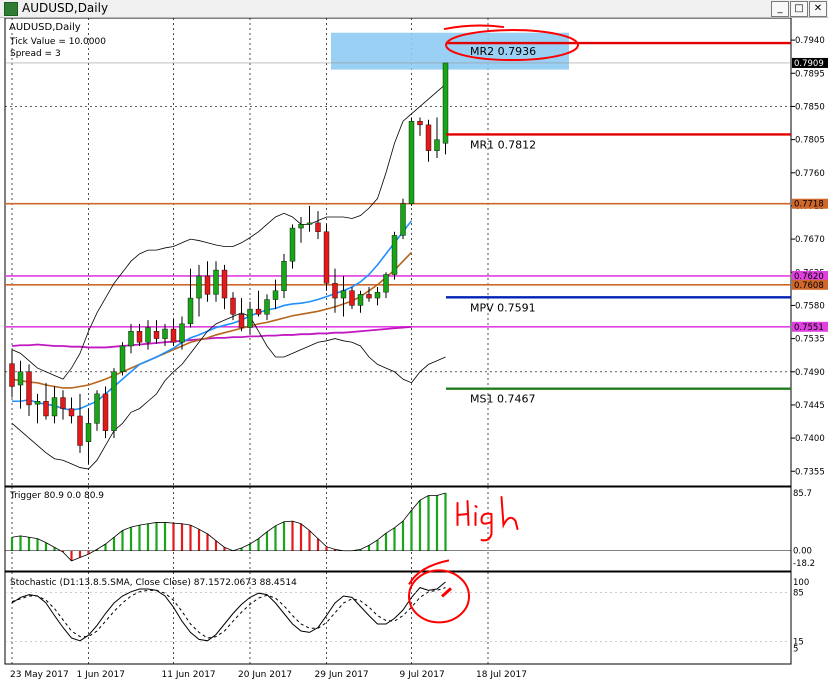 Image resolution: width=828 pixels, height=688 pixels. I want to click on pivot-label-mpv: MPV 0.7591, so click(503, 307).